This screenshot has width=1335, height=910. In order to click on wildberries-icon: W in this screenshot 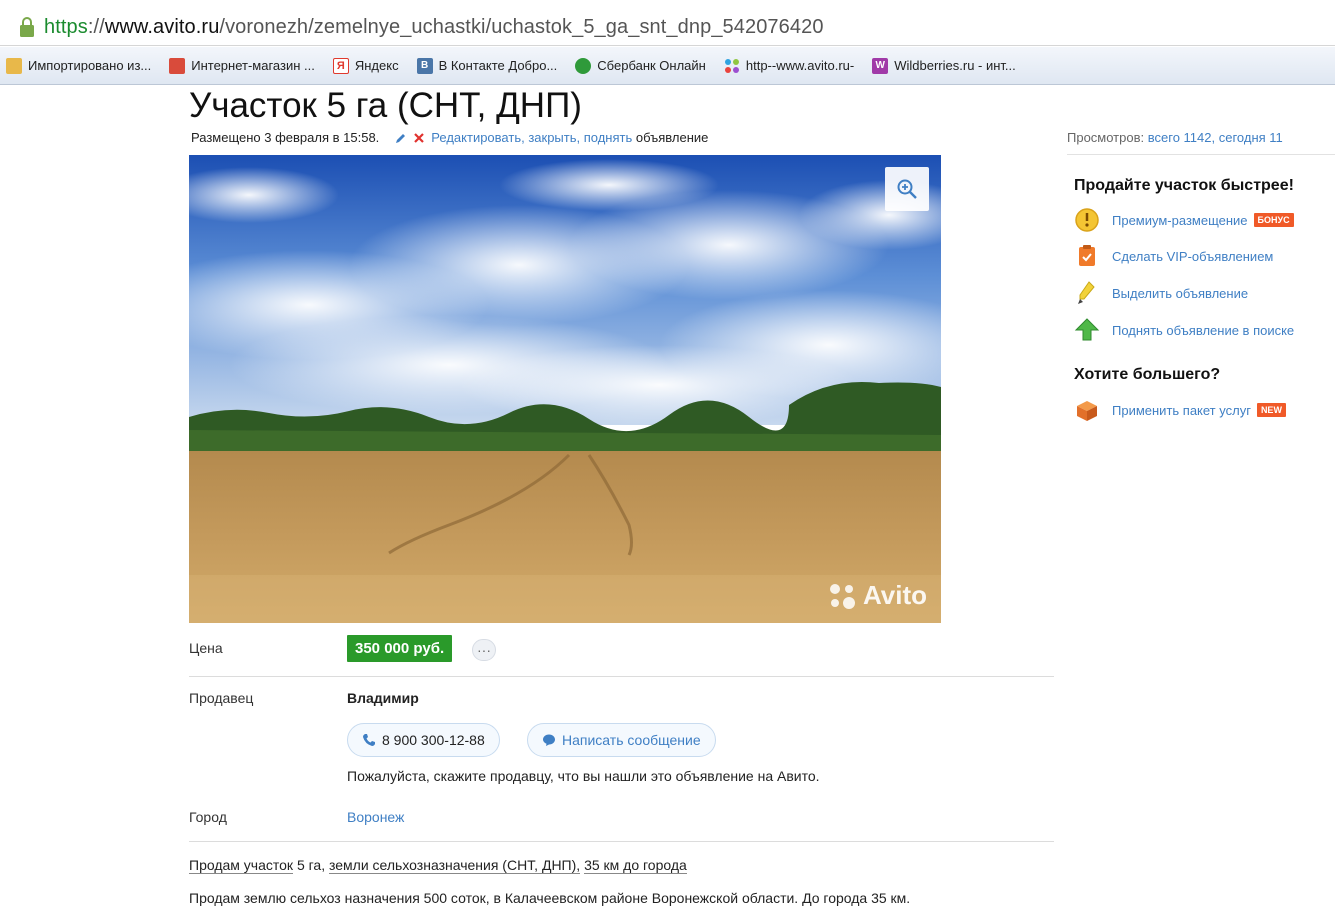, I will do `click(880, 65)`.